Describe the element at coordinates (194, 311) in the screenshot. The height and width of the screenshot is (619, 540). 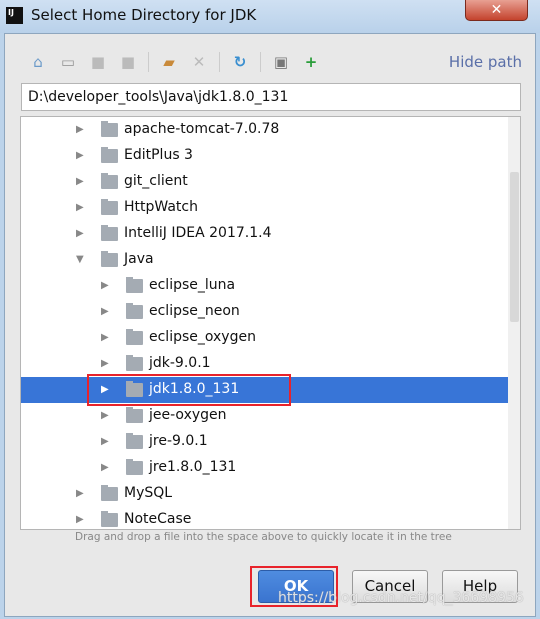
I see `tree-item-label: eclipse_neon` at that location.